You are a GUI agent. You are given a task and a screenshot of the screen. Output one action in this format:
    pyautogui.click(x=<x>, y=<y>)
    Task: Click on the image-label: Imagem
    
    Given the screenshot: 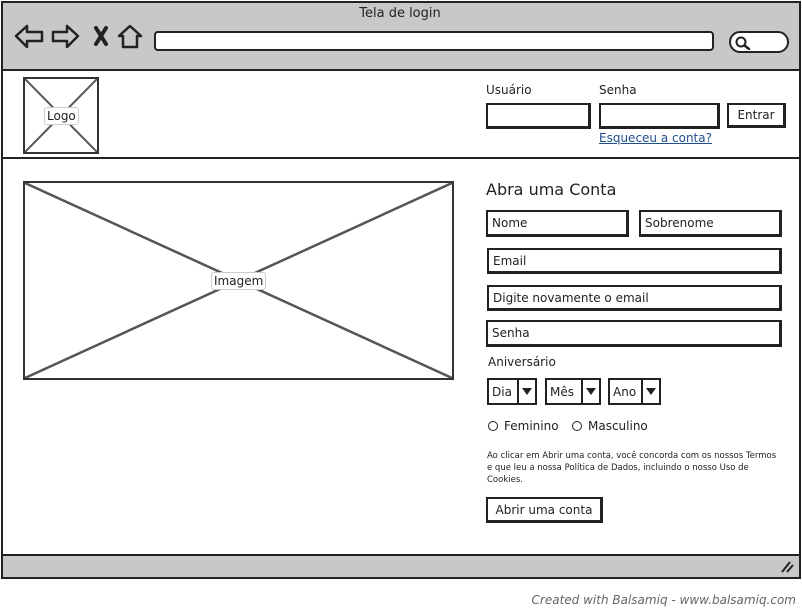 What is the action you would take?
    pyautogui.click(x=239, y=281)
    